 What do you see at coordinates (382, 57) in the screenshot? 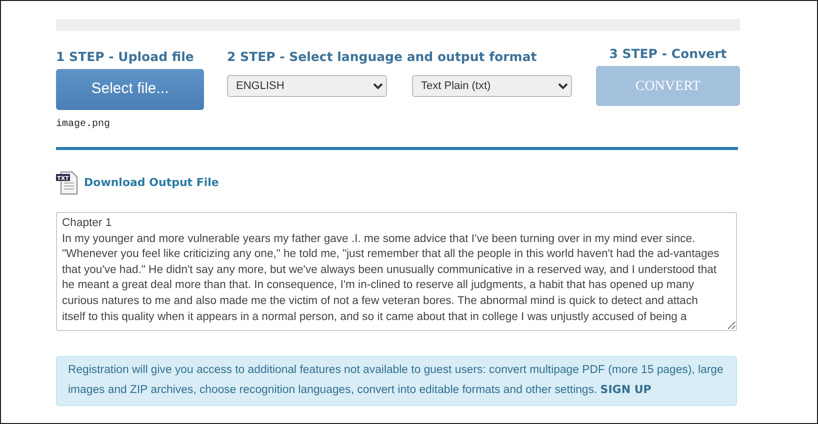
I see `step-heading: 2 STEP - Select language and output format` at bounding box center [382, 57].